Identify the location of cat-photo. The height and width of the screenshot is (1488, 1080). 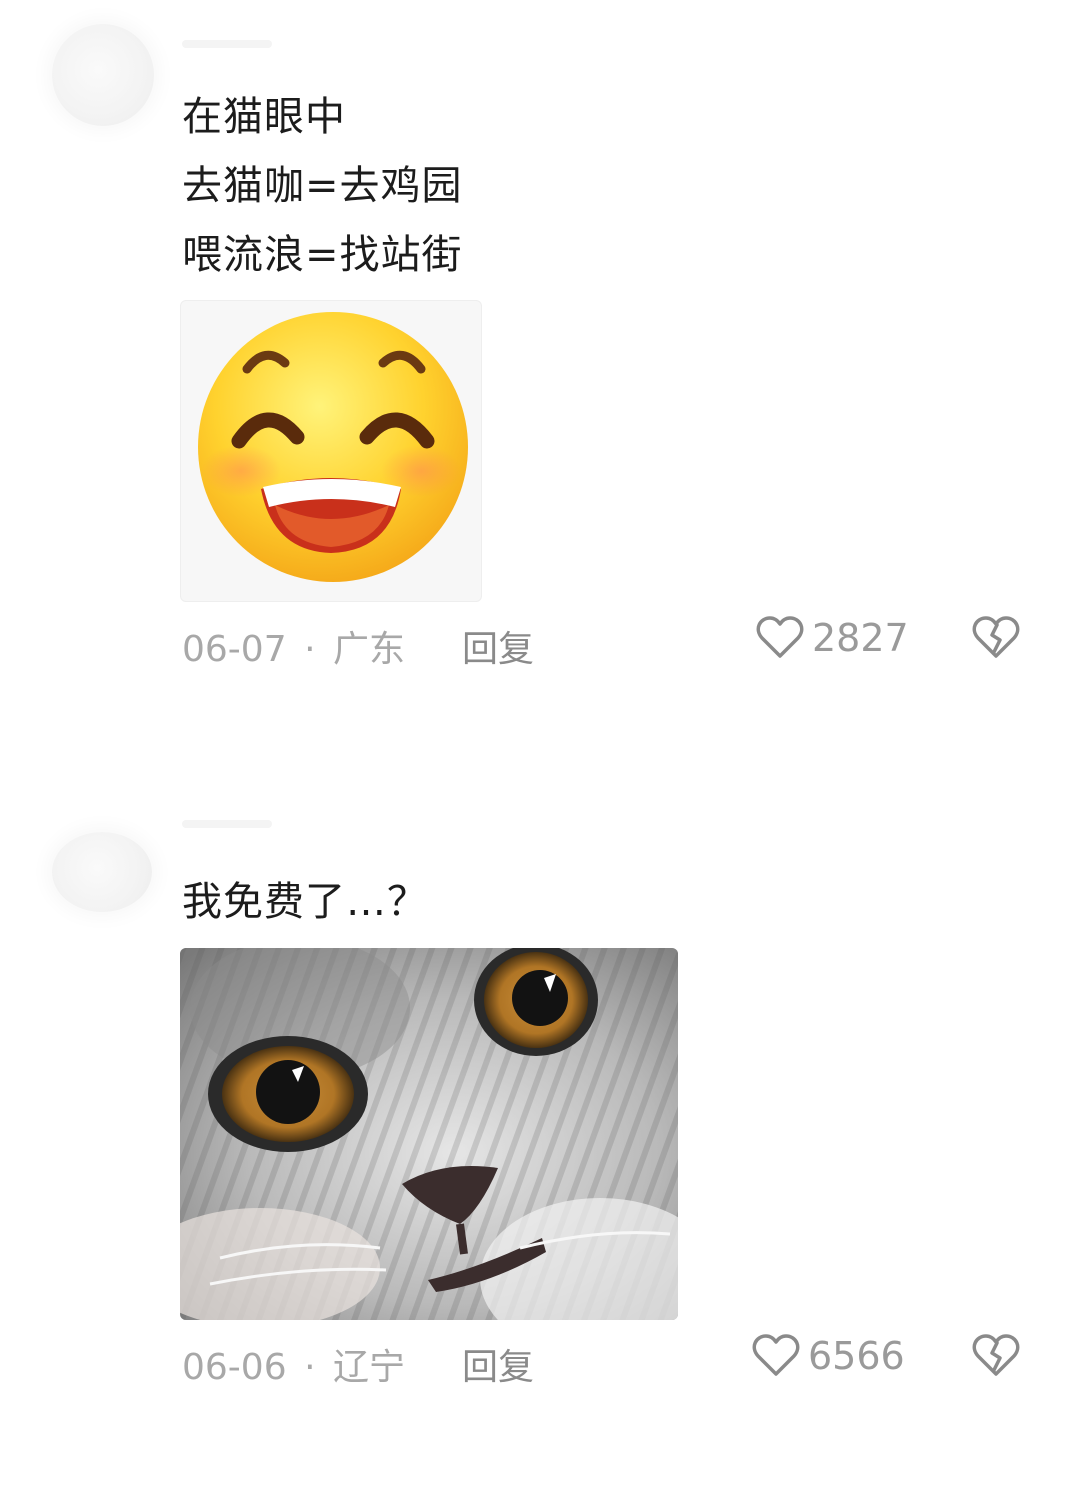
(429, 1134).